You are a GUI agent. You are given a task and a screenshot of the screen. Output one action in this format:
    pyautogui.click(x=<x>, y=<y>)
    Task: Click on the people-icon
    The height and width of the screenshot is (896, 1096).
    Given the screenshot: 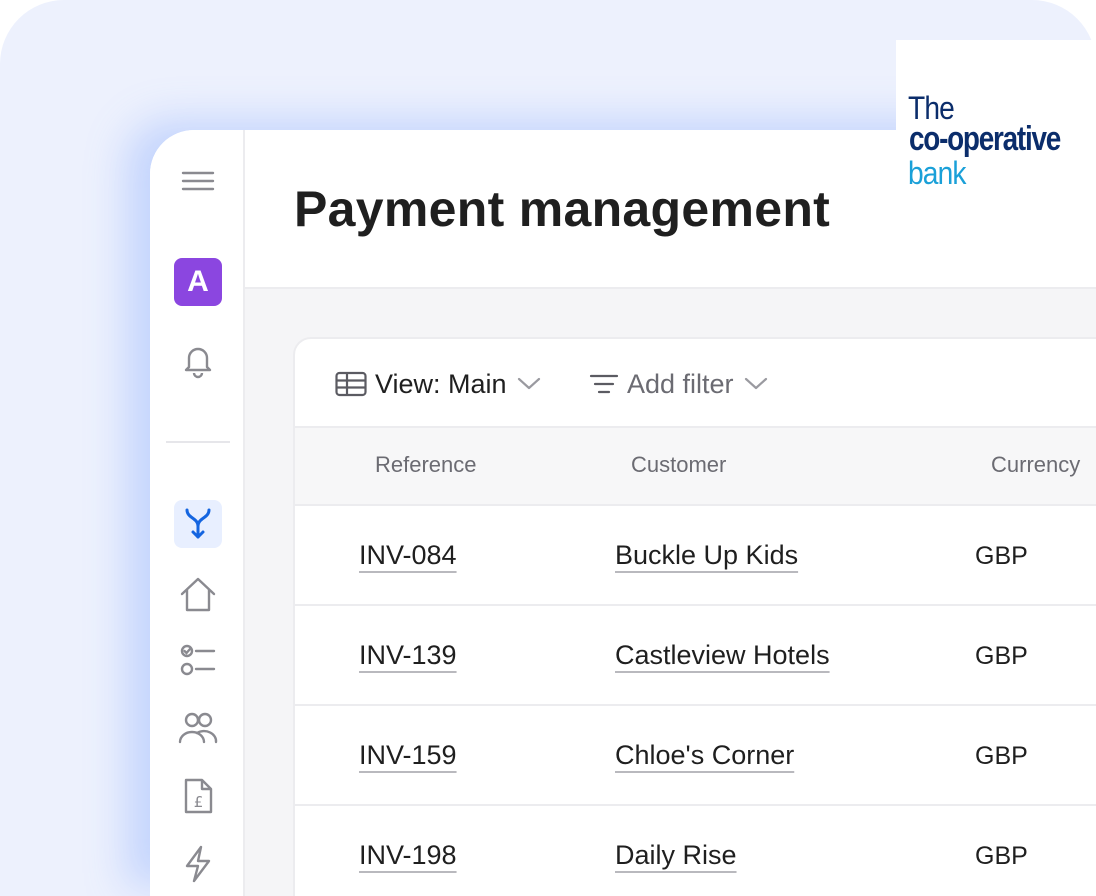 What is the action you would take?
    pyautogui.click(x=198, y=728)
    